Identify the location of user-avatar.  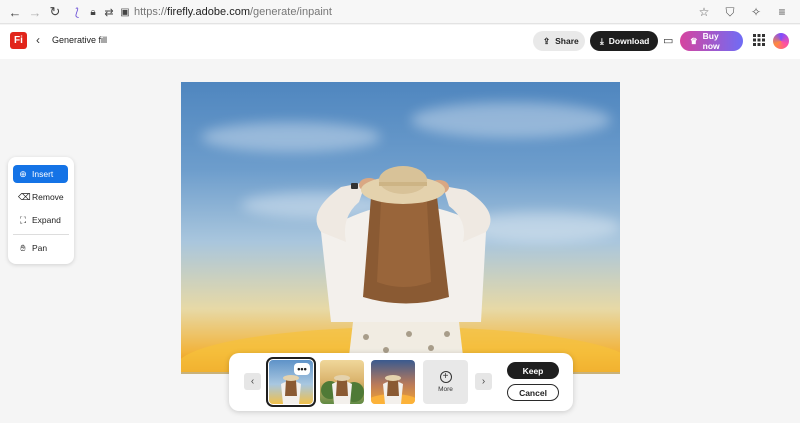
(781, 41).